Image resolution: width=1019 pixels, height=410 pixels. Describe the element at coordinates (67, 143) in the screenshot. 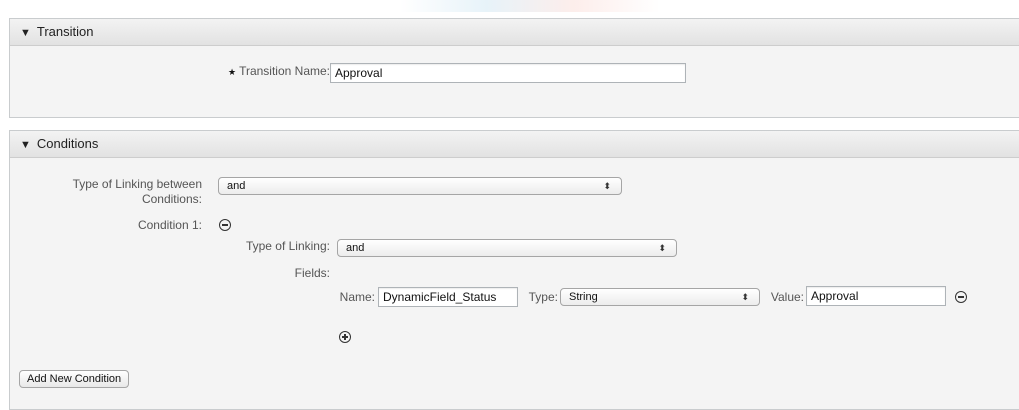

I see `conditions-panel-title: Conditions` at that location.